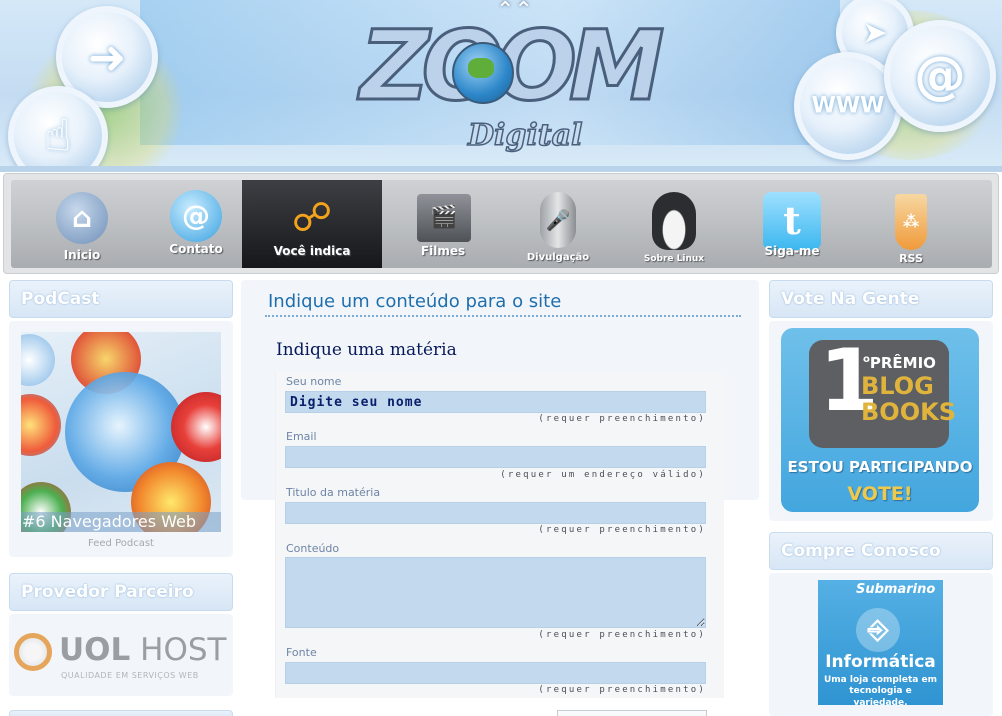 The height and width of the screenshot is (716, 1002). What do you see at coordinates (415, 301) in the screenshot?
I see `page-title: Indique um conteúdo para o site` at bounding box center [415, 301].